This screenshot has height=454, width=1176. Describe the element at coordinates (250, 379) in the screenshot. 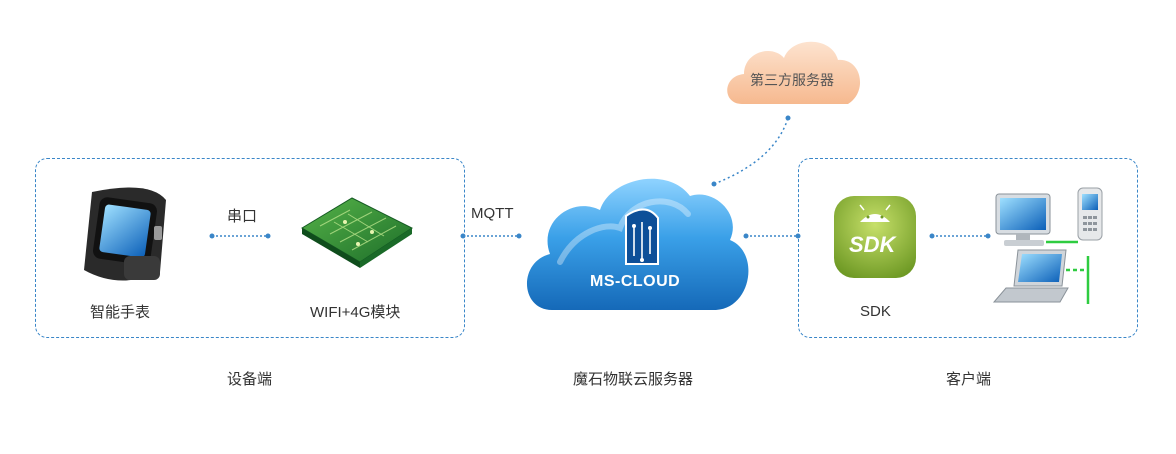

I see `device-side-caption: 设备端` at that location.